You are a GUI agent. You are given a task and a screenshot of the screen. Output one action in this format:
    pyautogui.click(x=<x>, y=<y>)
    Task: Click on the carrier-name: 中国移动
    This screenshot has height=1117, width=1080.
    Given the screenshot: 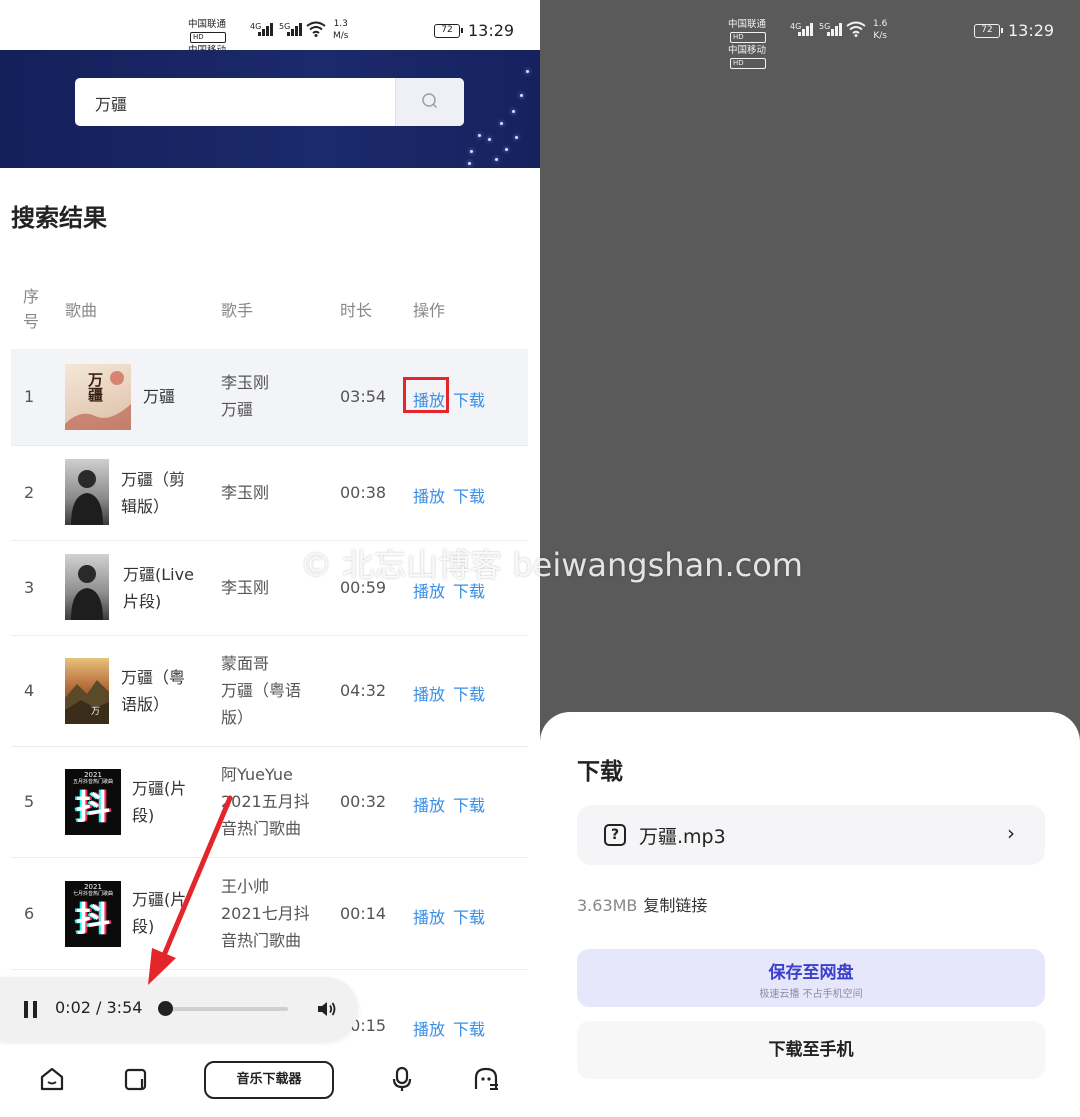 What is the action you would take?
    pyautogui.click(x=747, y=50)
    